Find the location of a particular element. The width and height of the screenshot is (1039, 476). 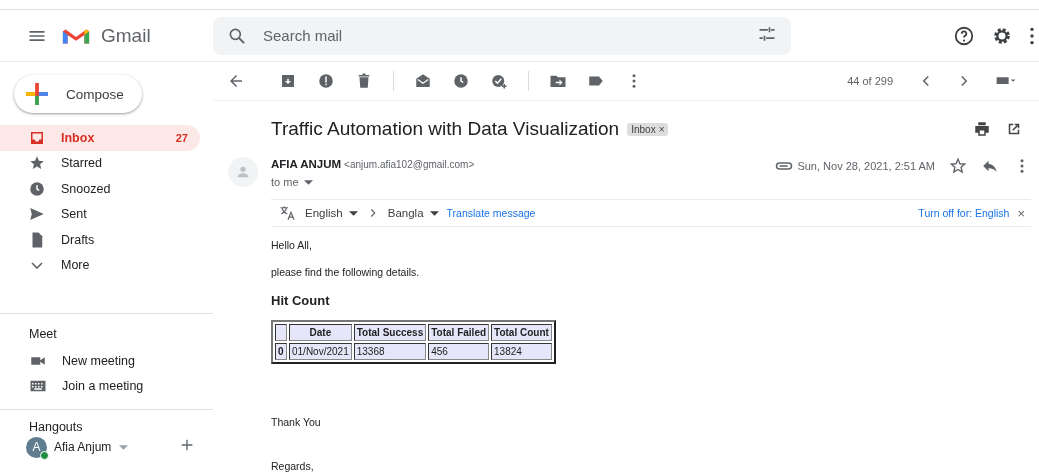

sidebar-item: More is located at coordinates (100, 265).